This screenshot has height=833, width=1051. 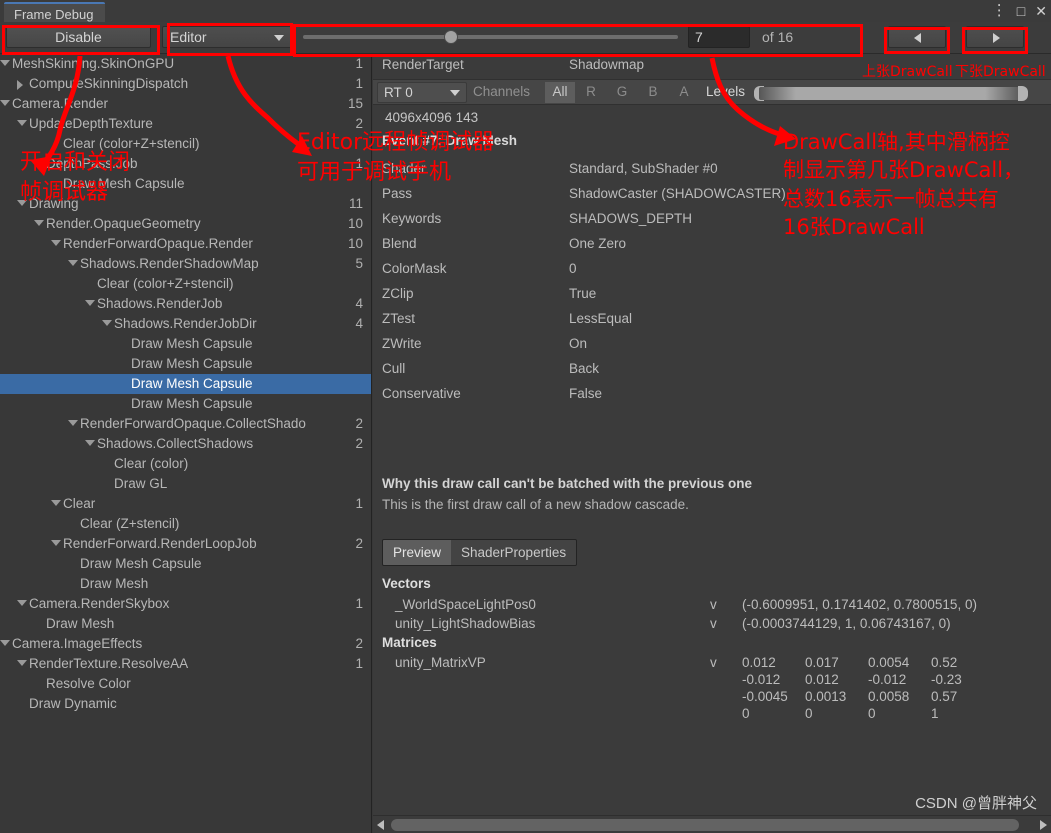 I want to click on tree-row-count: 1, so click(x=359, y=503).